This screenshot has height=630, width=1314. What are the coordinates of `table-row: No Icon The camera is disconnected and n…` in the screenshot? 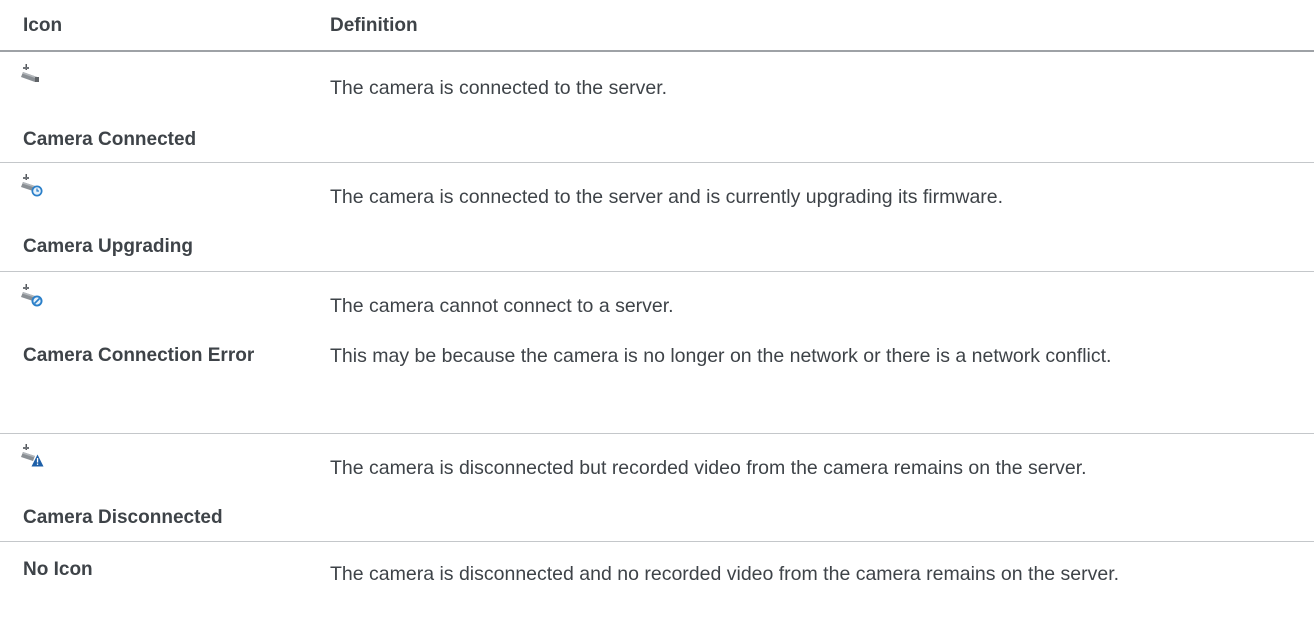 It's located at (657, 586).